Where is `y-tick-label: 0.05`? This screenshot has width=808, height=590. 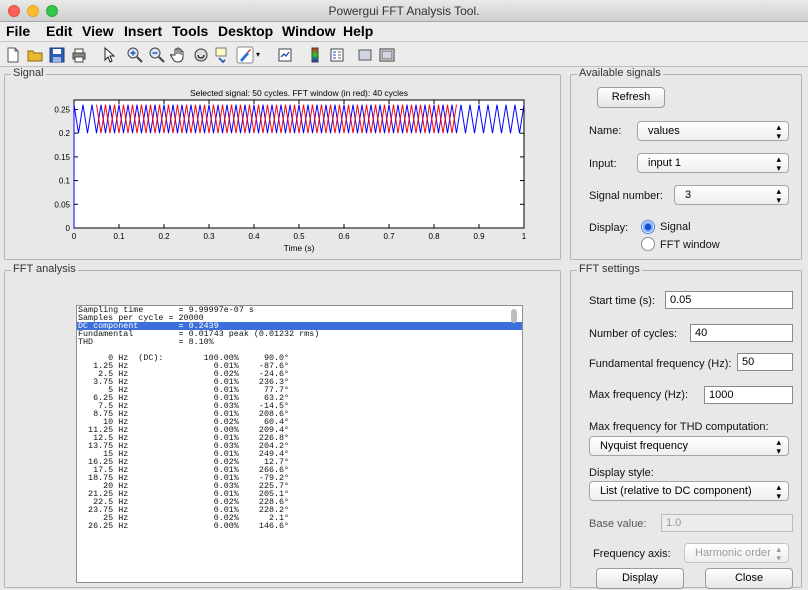 y-tick-label: 0.05 is located at coordinates (62, 204).